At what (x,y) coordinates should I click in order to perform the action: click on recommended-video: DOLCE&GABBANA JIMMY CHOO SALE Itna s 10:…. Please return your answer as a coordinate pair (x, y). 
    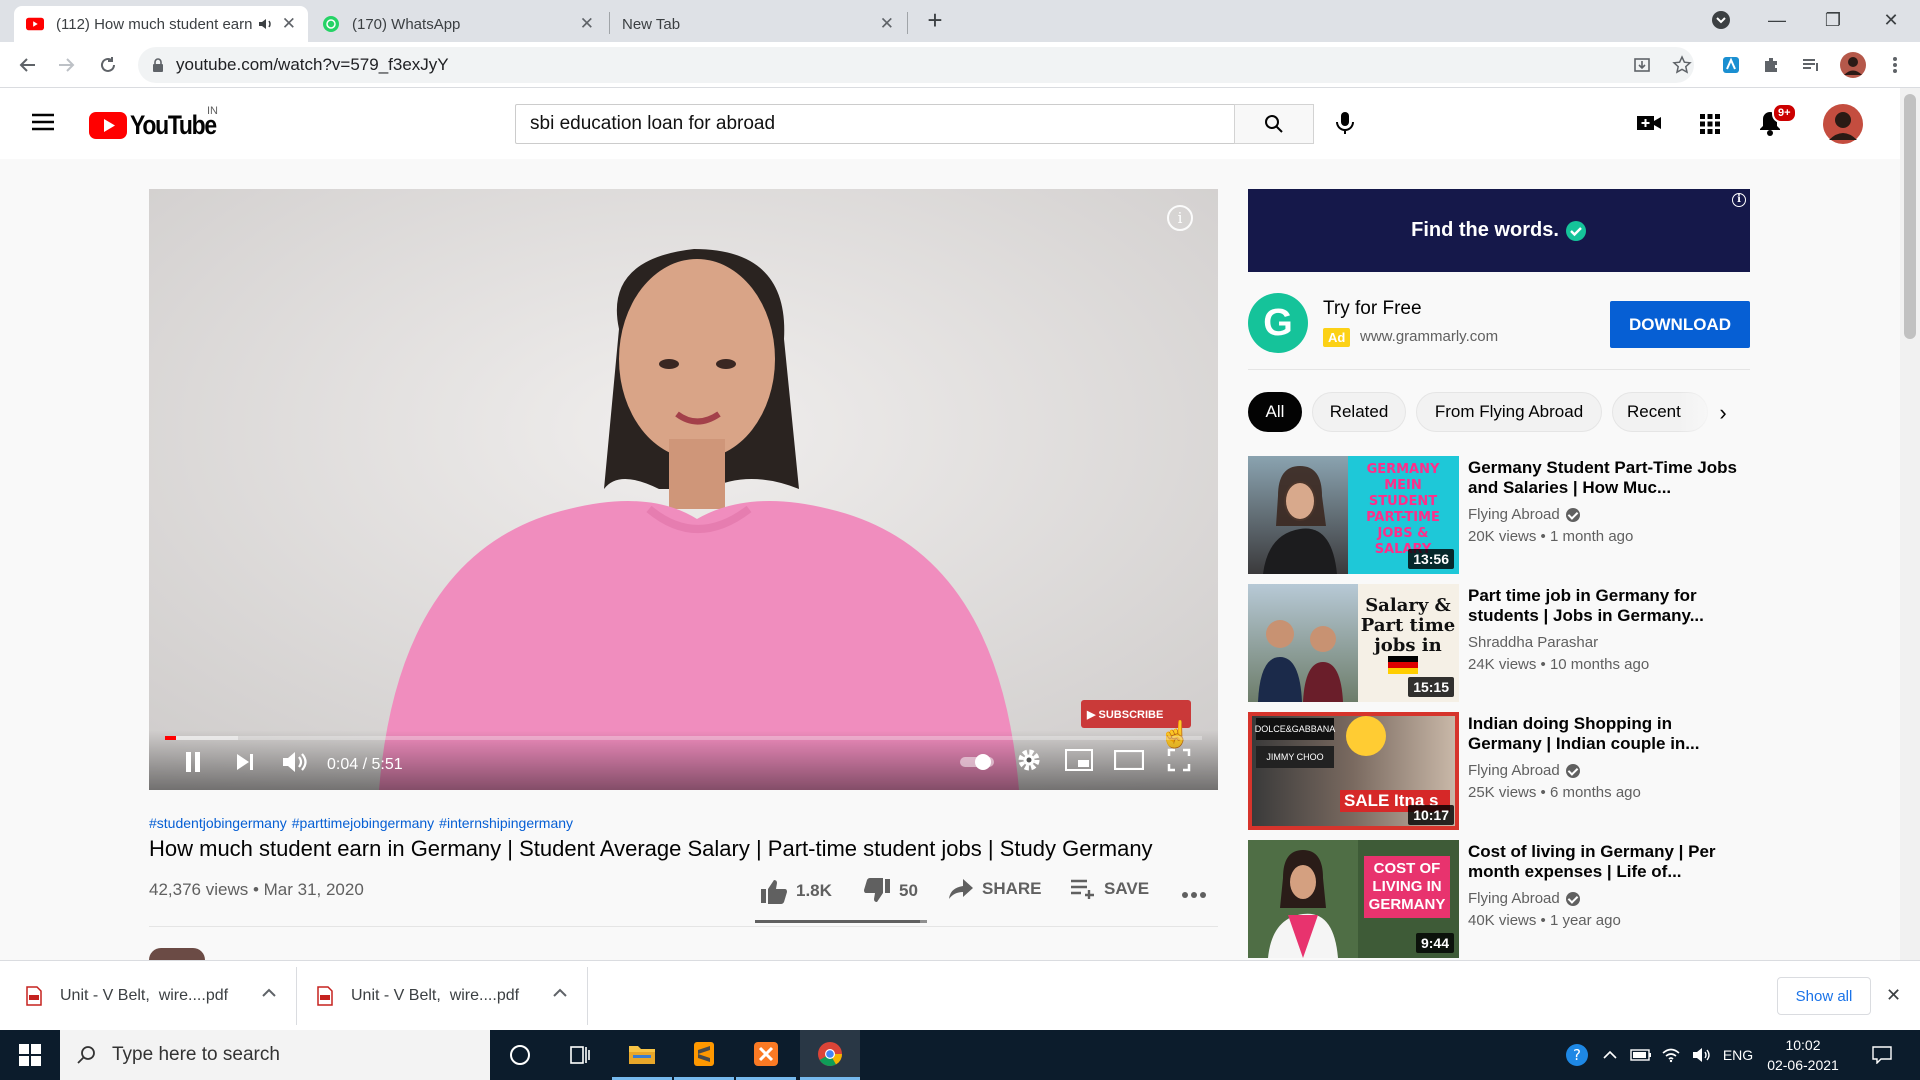
    Looking at the image, I should click on (1499, 771).